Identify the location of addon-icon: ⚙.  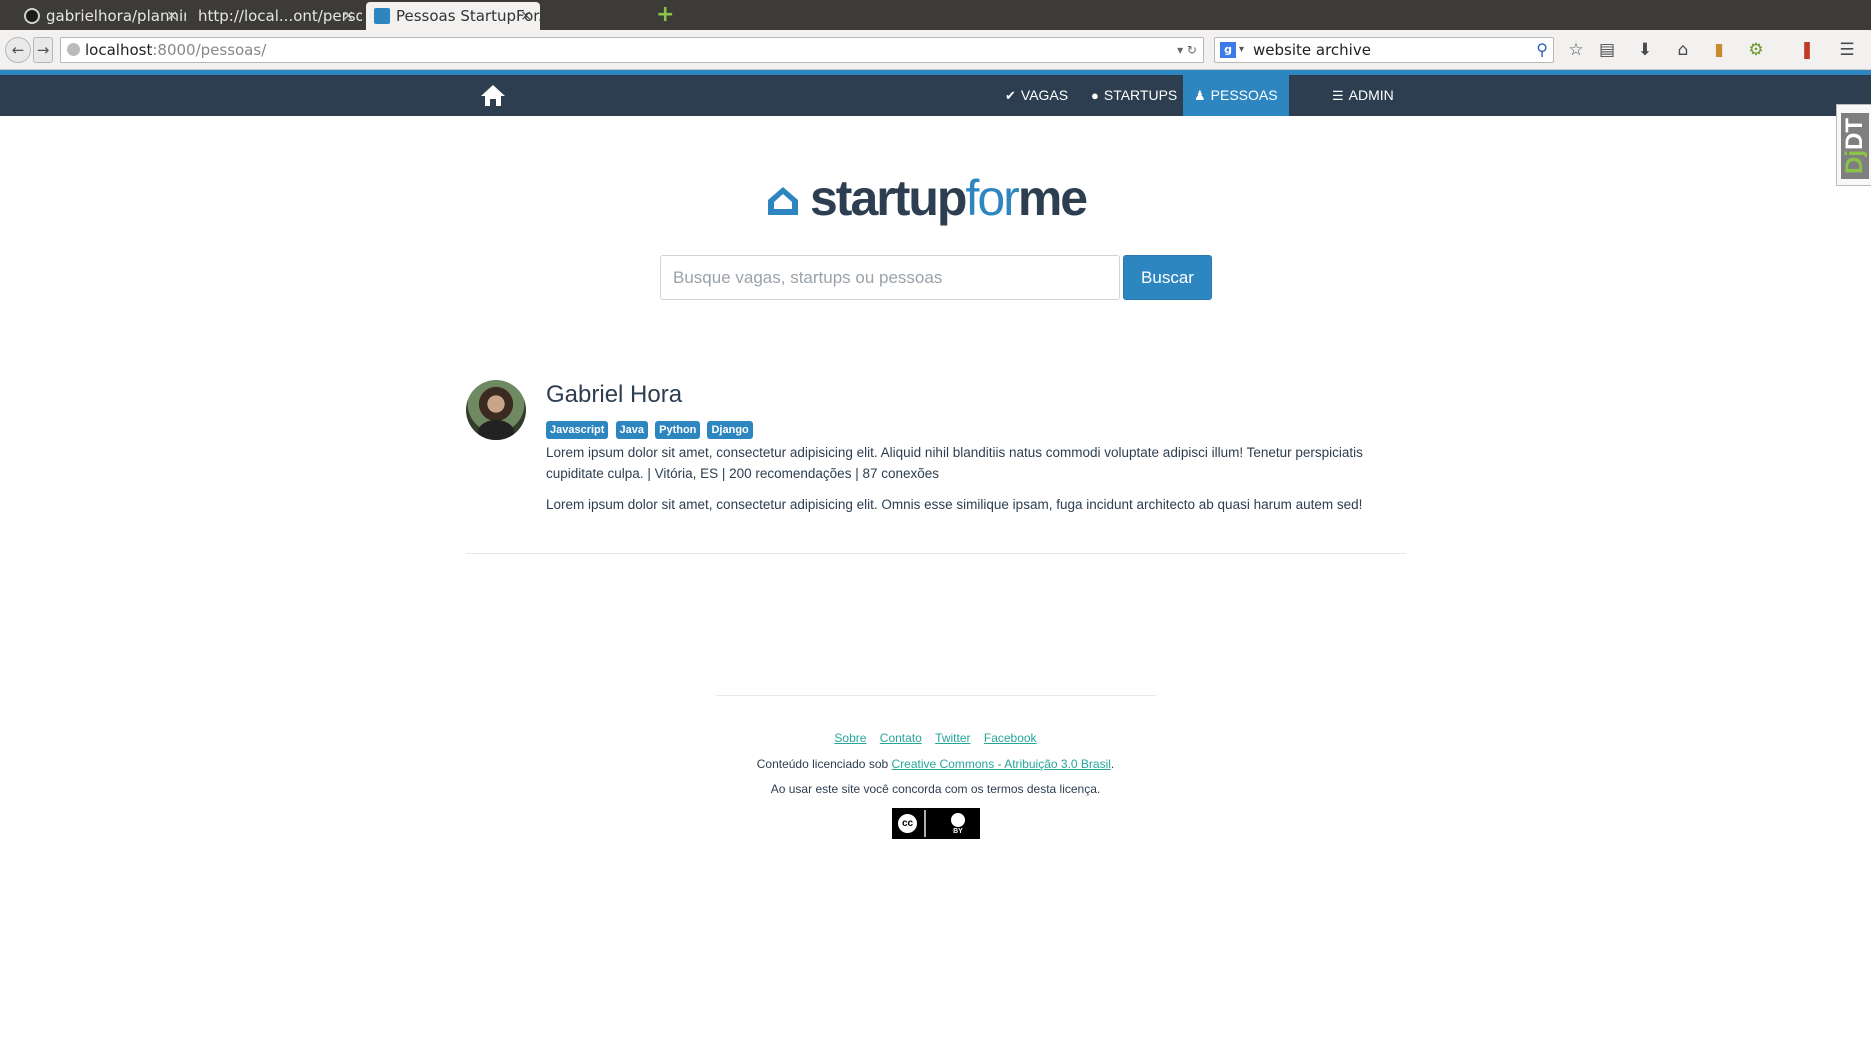
(1756, 50).